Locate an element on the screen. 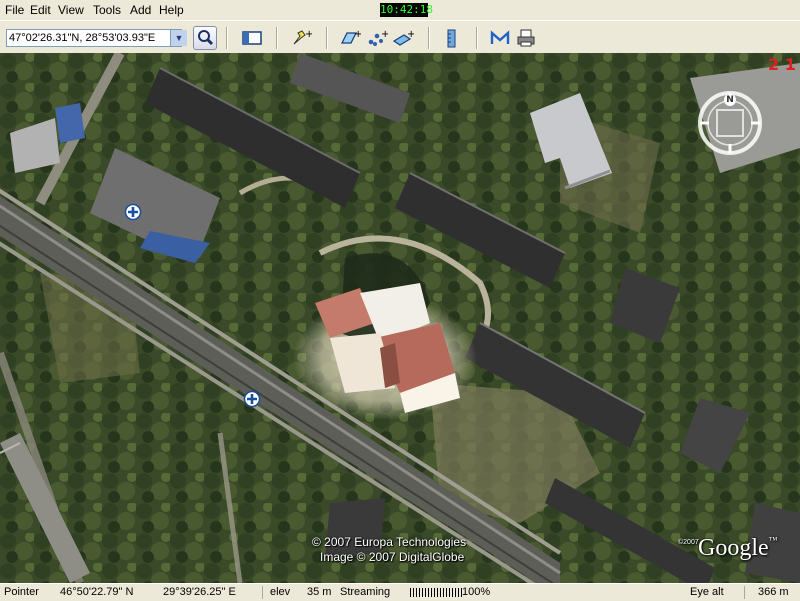 This screenshot has height=601, width=800. image-overlay-icon: + is located at coordinates (403, 37).